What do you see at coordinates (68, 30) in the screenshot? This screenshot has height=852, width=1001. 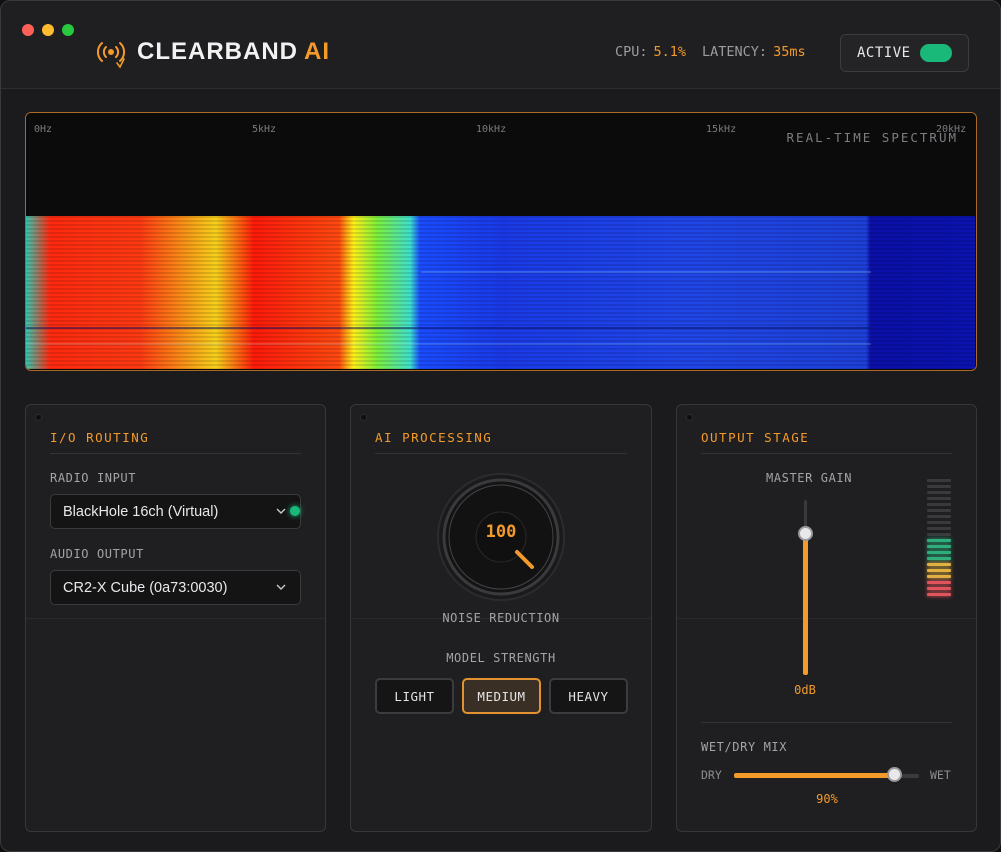 I see `maximize-window-button` at bounding box center [68, 30].